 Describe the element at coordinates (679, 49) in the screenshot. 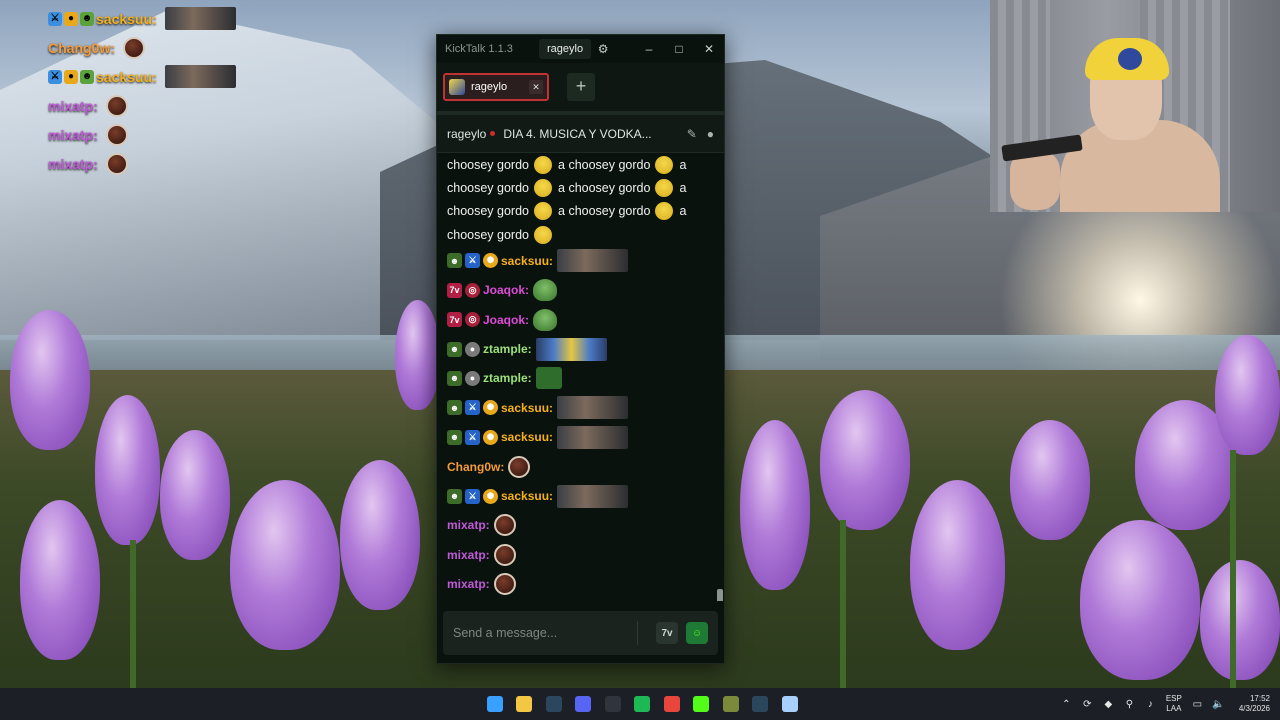

I see `maximize-button: □` at that location.